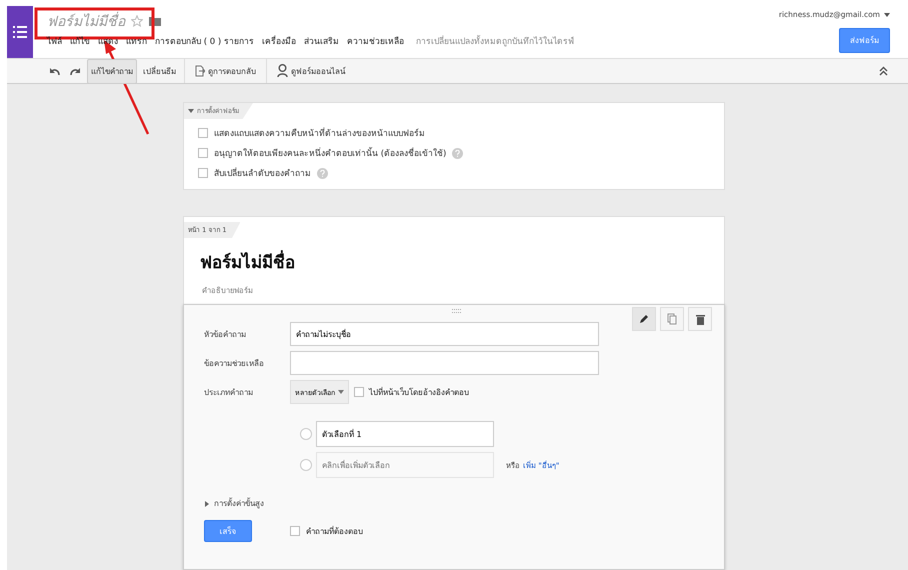  What do you see at coordinates (159, 71) in the screenshot?
I see `toolbar-tab: เปลี่ยนธีม` at bounding box center [159, 71].